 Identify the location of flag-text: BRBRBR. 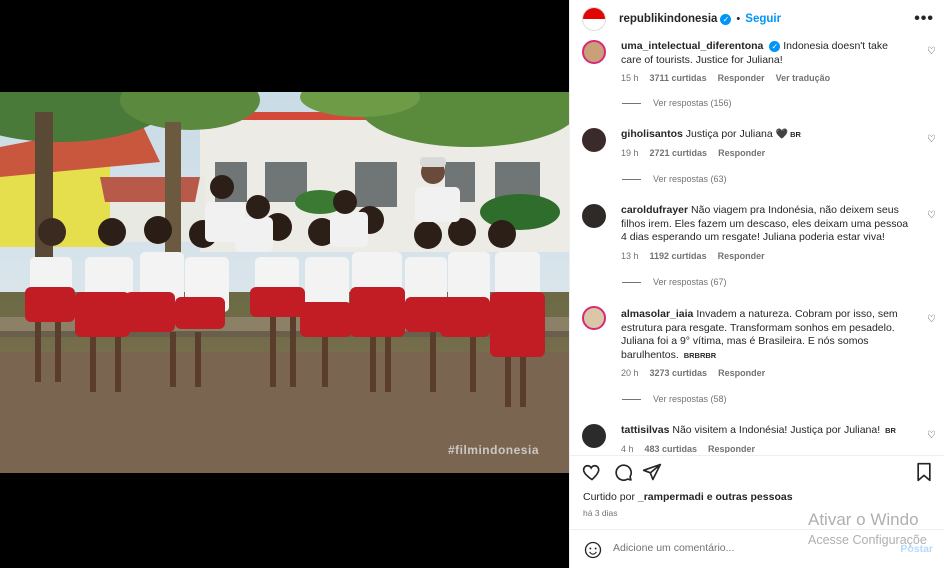
(700, 355).